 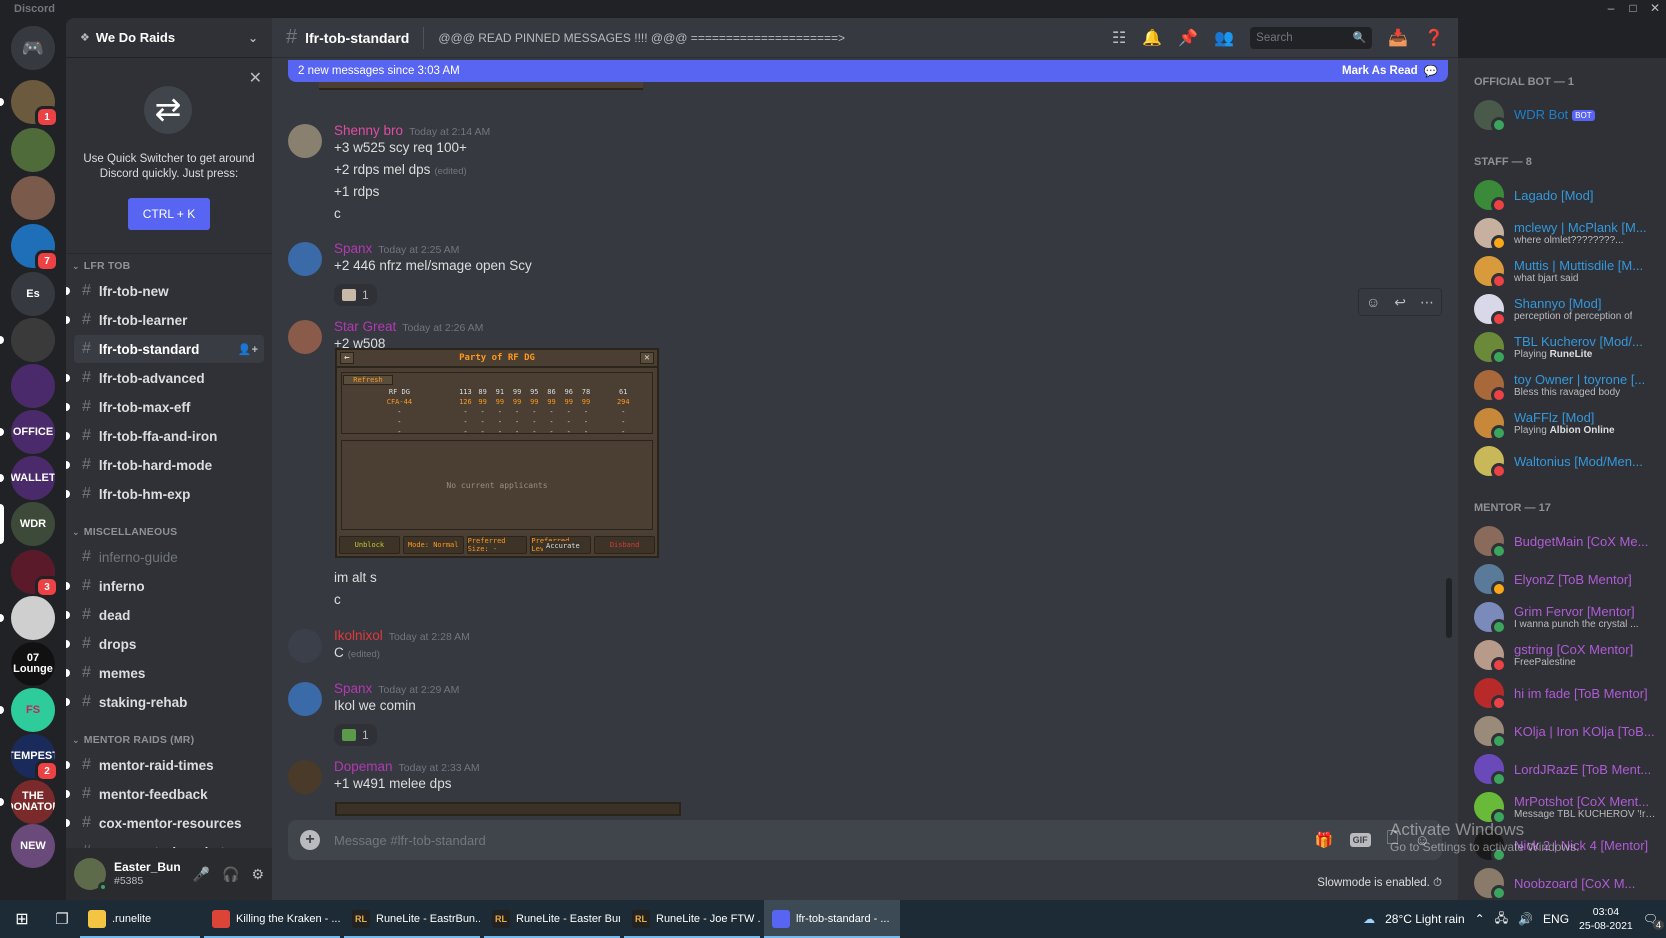 I want to click on channel-lfr-tob-max-eff: # lfr-tob-max-eff, so click(x=165, y=407).